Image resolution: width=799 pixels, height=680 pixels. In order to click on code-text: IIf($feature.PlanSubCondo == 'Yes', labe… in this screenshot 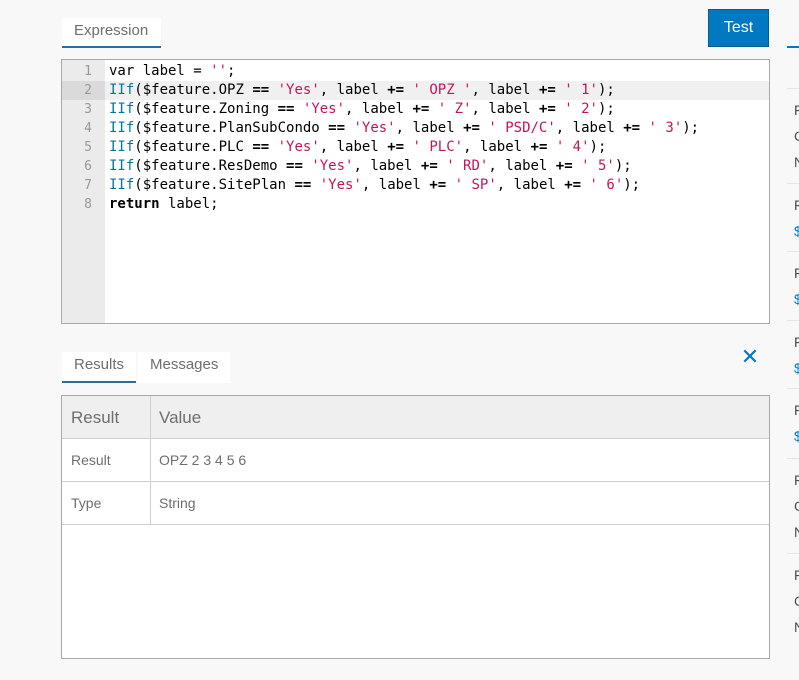, I will do `click(404, 128)`.